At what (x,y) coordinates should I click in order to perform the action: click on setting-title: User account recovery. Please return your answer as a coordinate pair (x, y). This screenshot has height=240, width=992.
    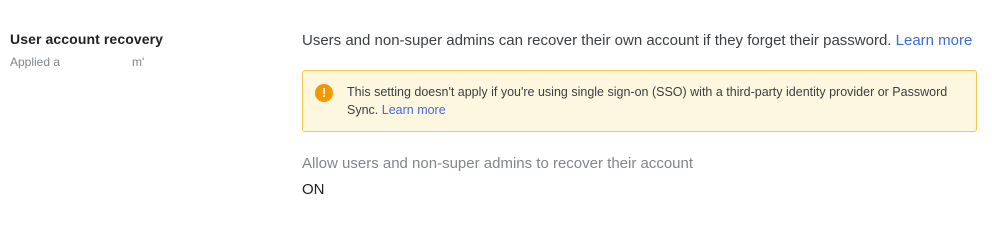
    Looking at the image, I should click on (87, 39).